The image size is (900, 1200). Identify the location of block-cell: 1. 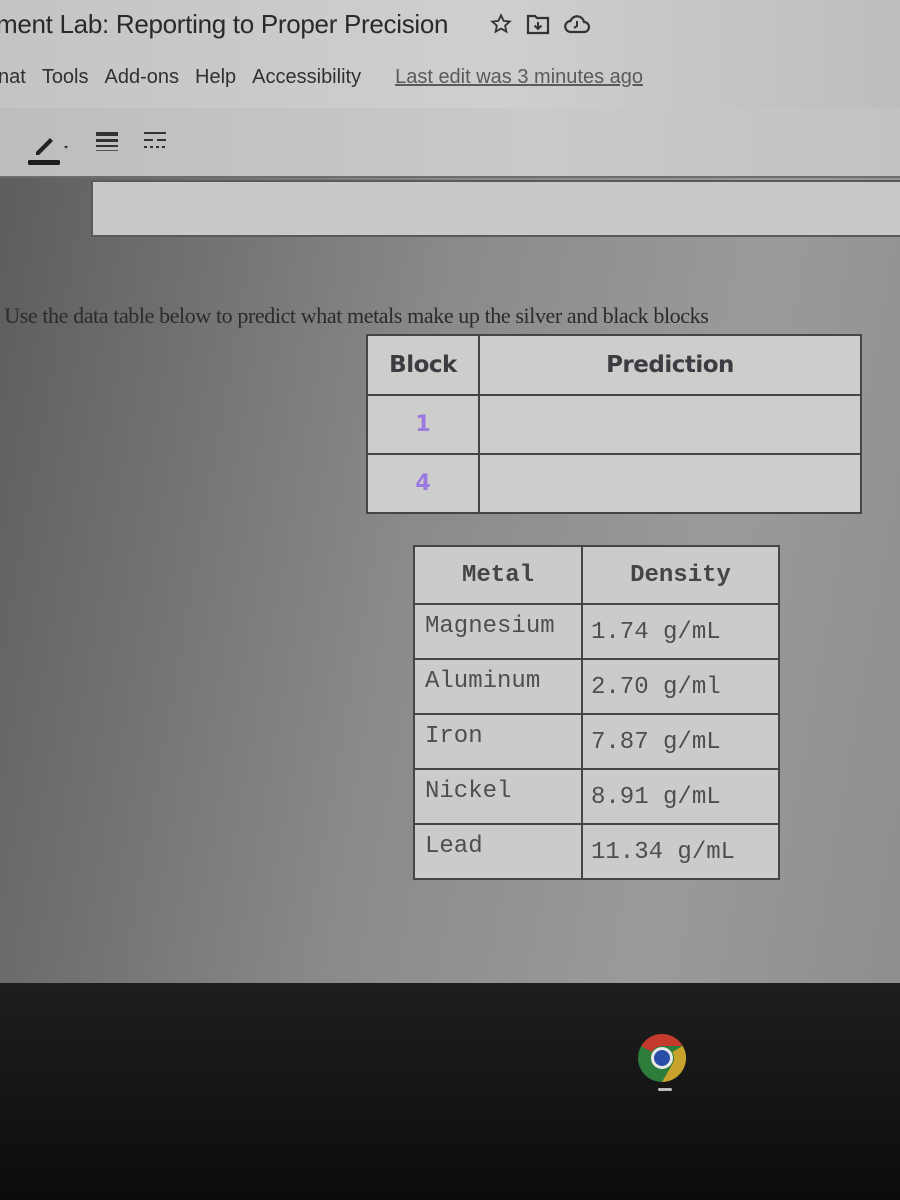
(423, 424).